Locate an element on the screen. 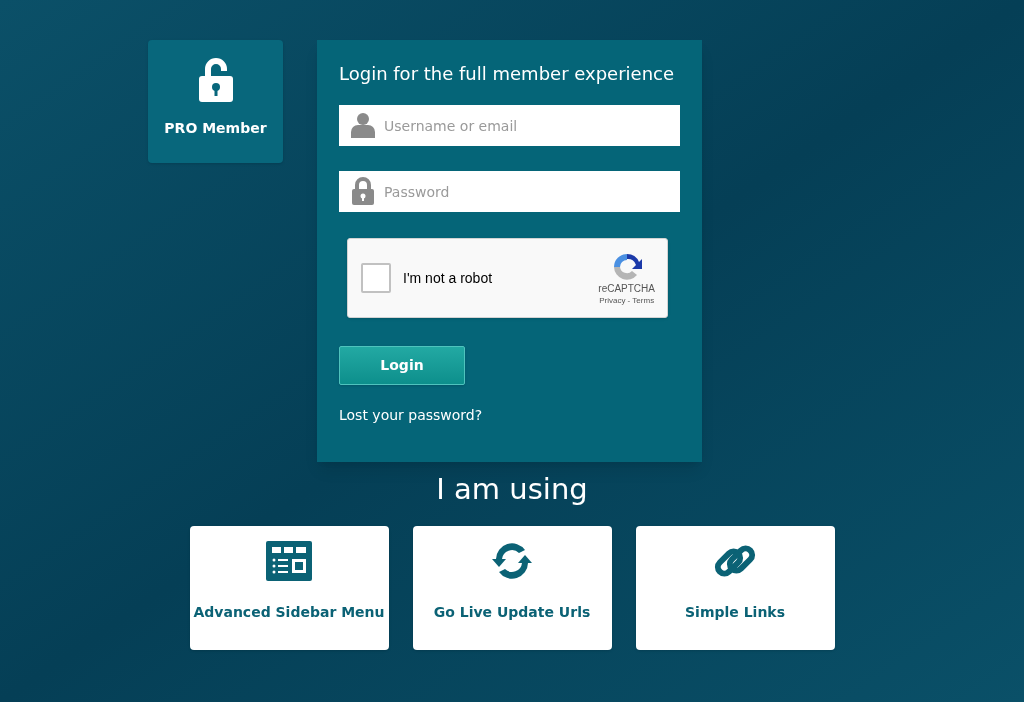 The height and width of the screenshot is (702, 1024). plugin-card: Go Live Update Urls is located at coordinates (512, 587).